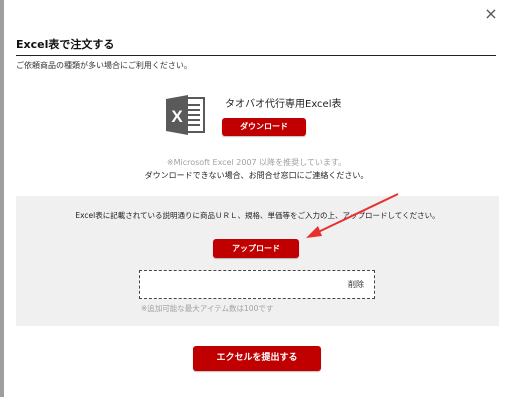 This screenshot has height=397, width=509. I want to click on excel-file-icon: X, so click(185, 115).